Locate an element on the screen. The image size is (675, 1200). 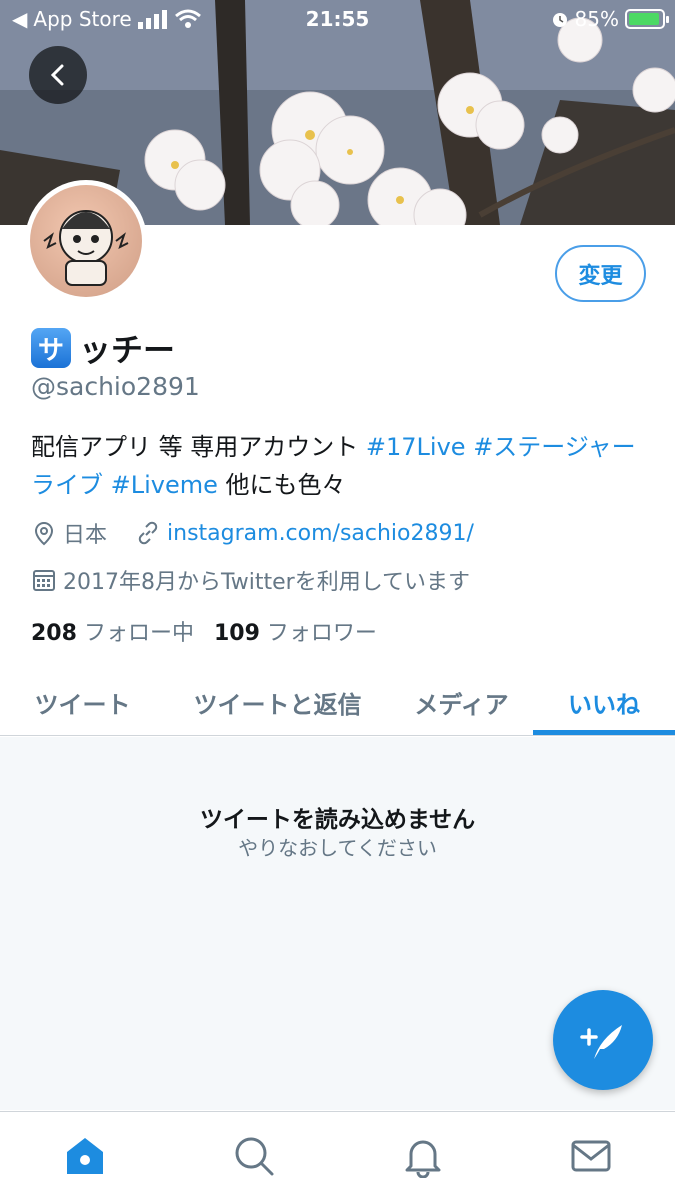
back-button is located at coordinates (58, 75).